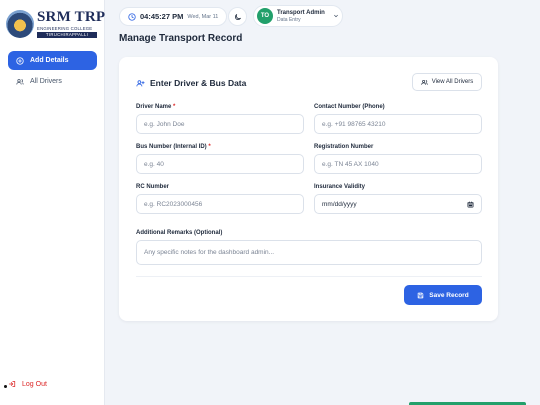  What do you see at coordinates (289, 19) in the screenshot?
I see `user-role: Data Entry` at bounding box center [289, 19].